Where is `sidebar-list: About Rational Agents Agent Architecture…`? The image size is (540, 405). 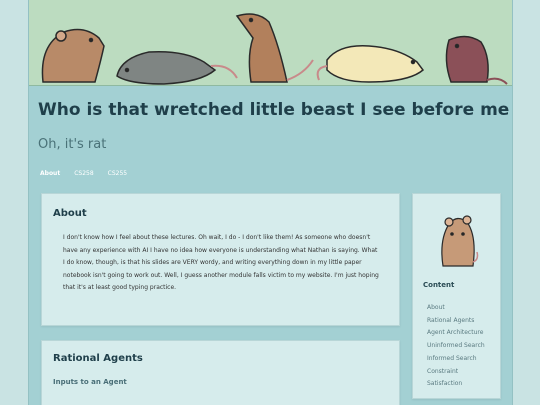
sidebar-list: About Rational Agents Agent Architecture… is located at coordinates (456, 346).